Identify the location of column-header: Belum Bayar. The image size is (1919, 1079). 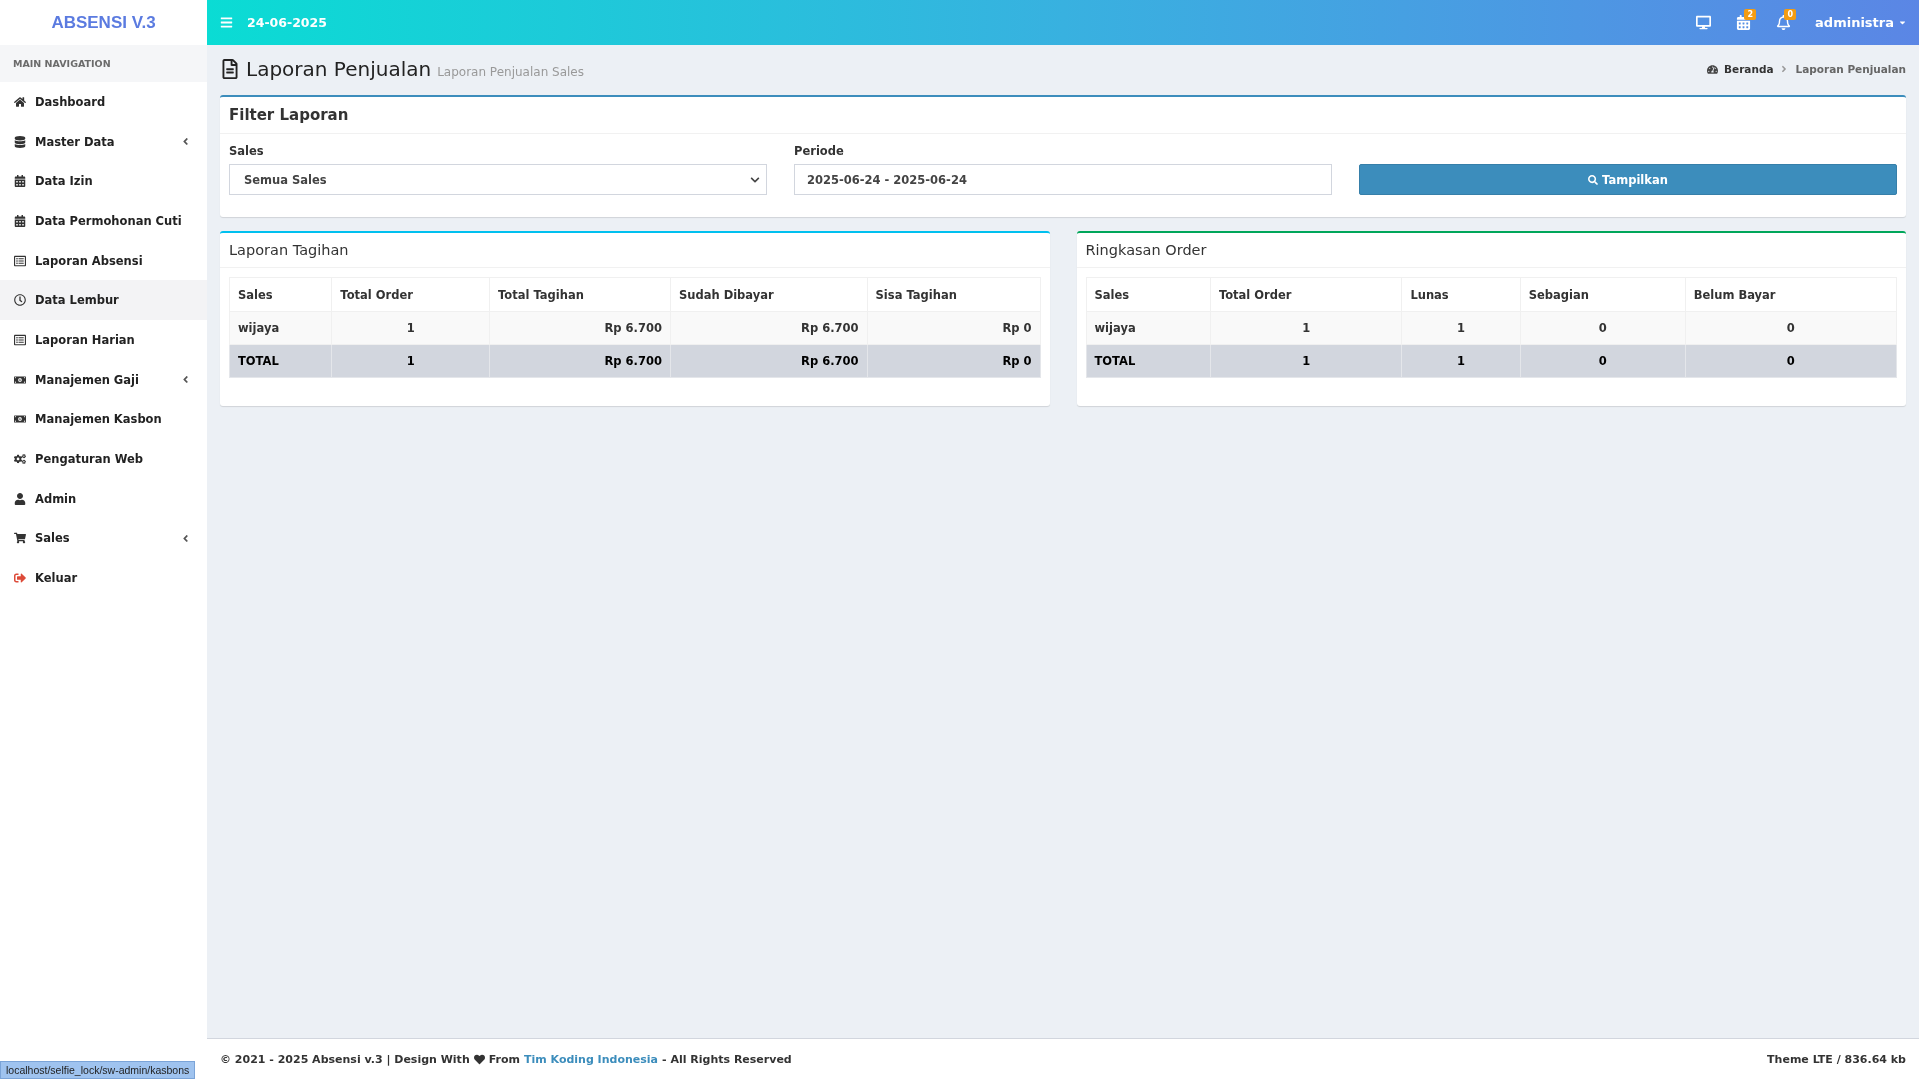
(1791, 294).